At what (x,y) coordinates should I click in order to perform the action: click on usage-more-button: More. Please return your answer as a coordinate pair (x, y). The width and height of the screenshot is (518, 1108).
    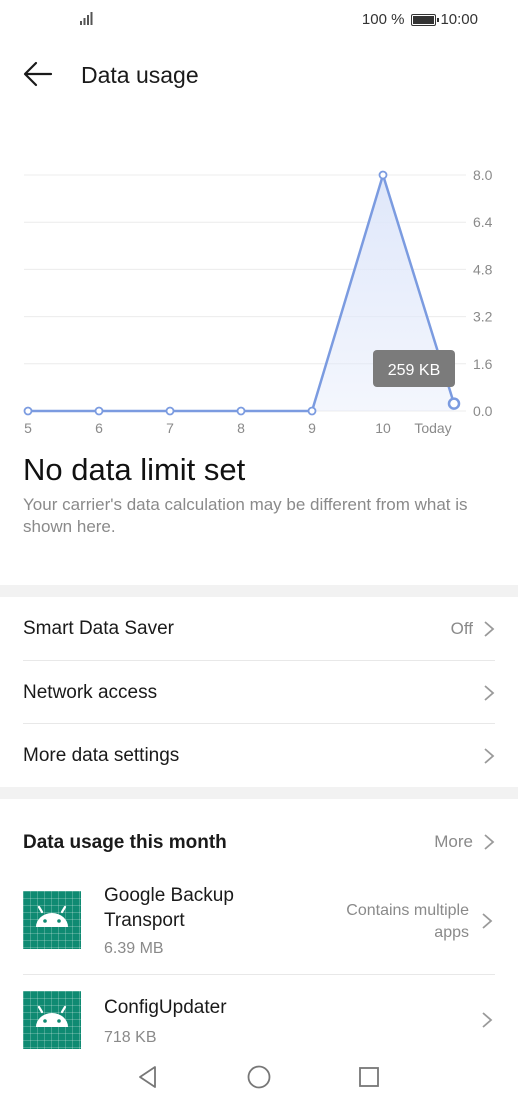
    Looking at the image, I should click on (464, 842).